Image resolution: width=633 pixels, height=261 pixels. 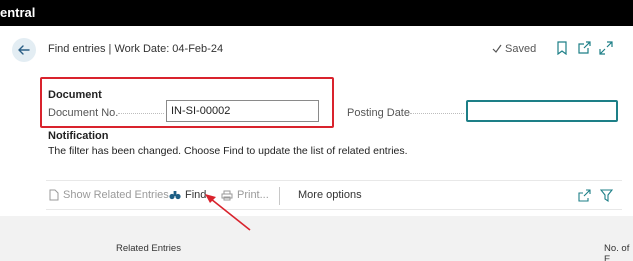 I want to click on highlight-annotation-box, so click(x=187, y=102).